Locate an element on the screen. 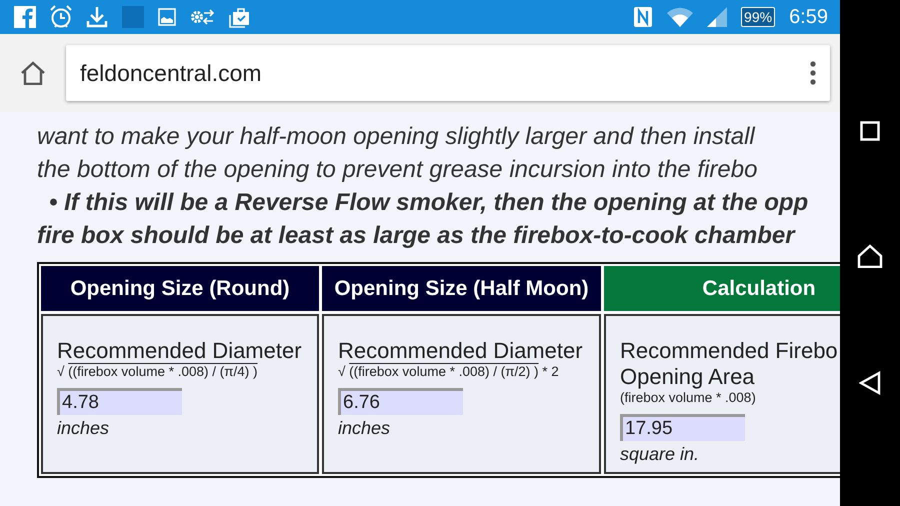 This screenshot has height=506, width=900. battery-level: 99% is located at coordinates (758, 17).